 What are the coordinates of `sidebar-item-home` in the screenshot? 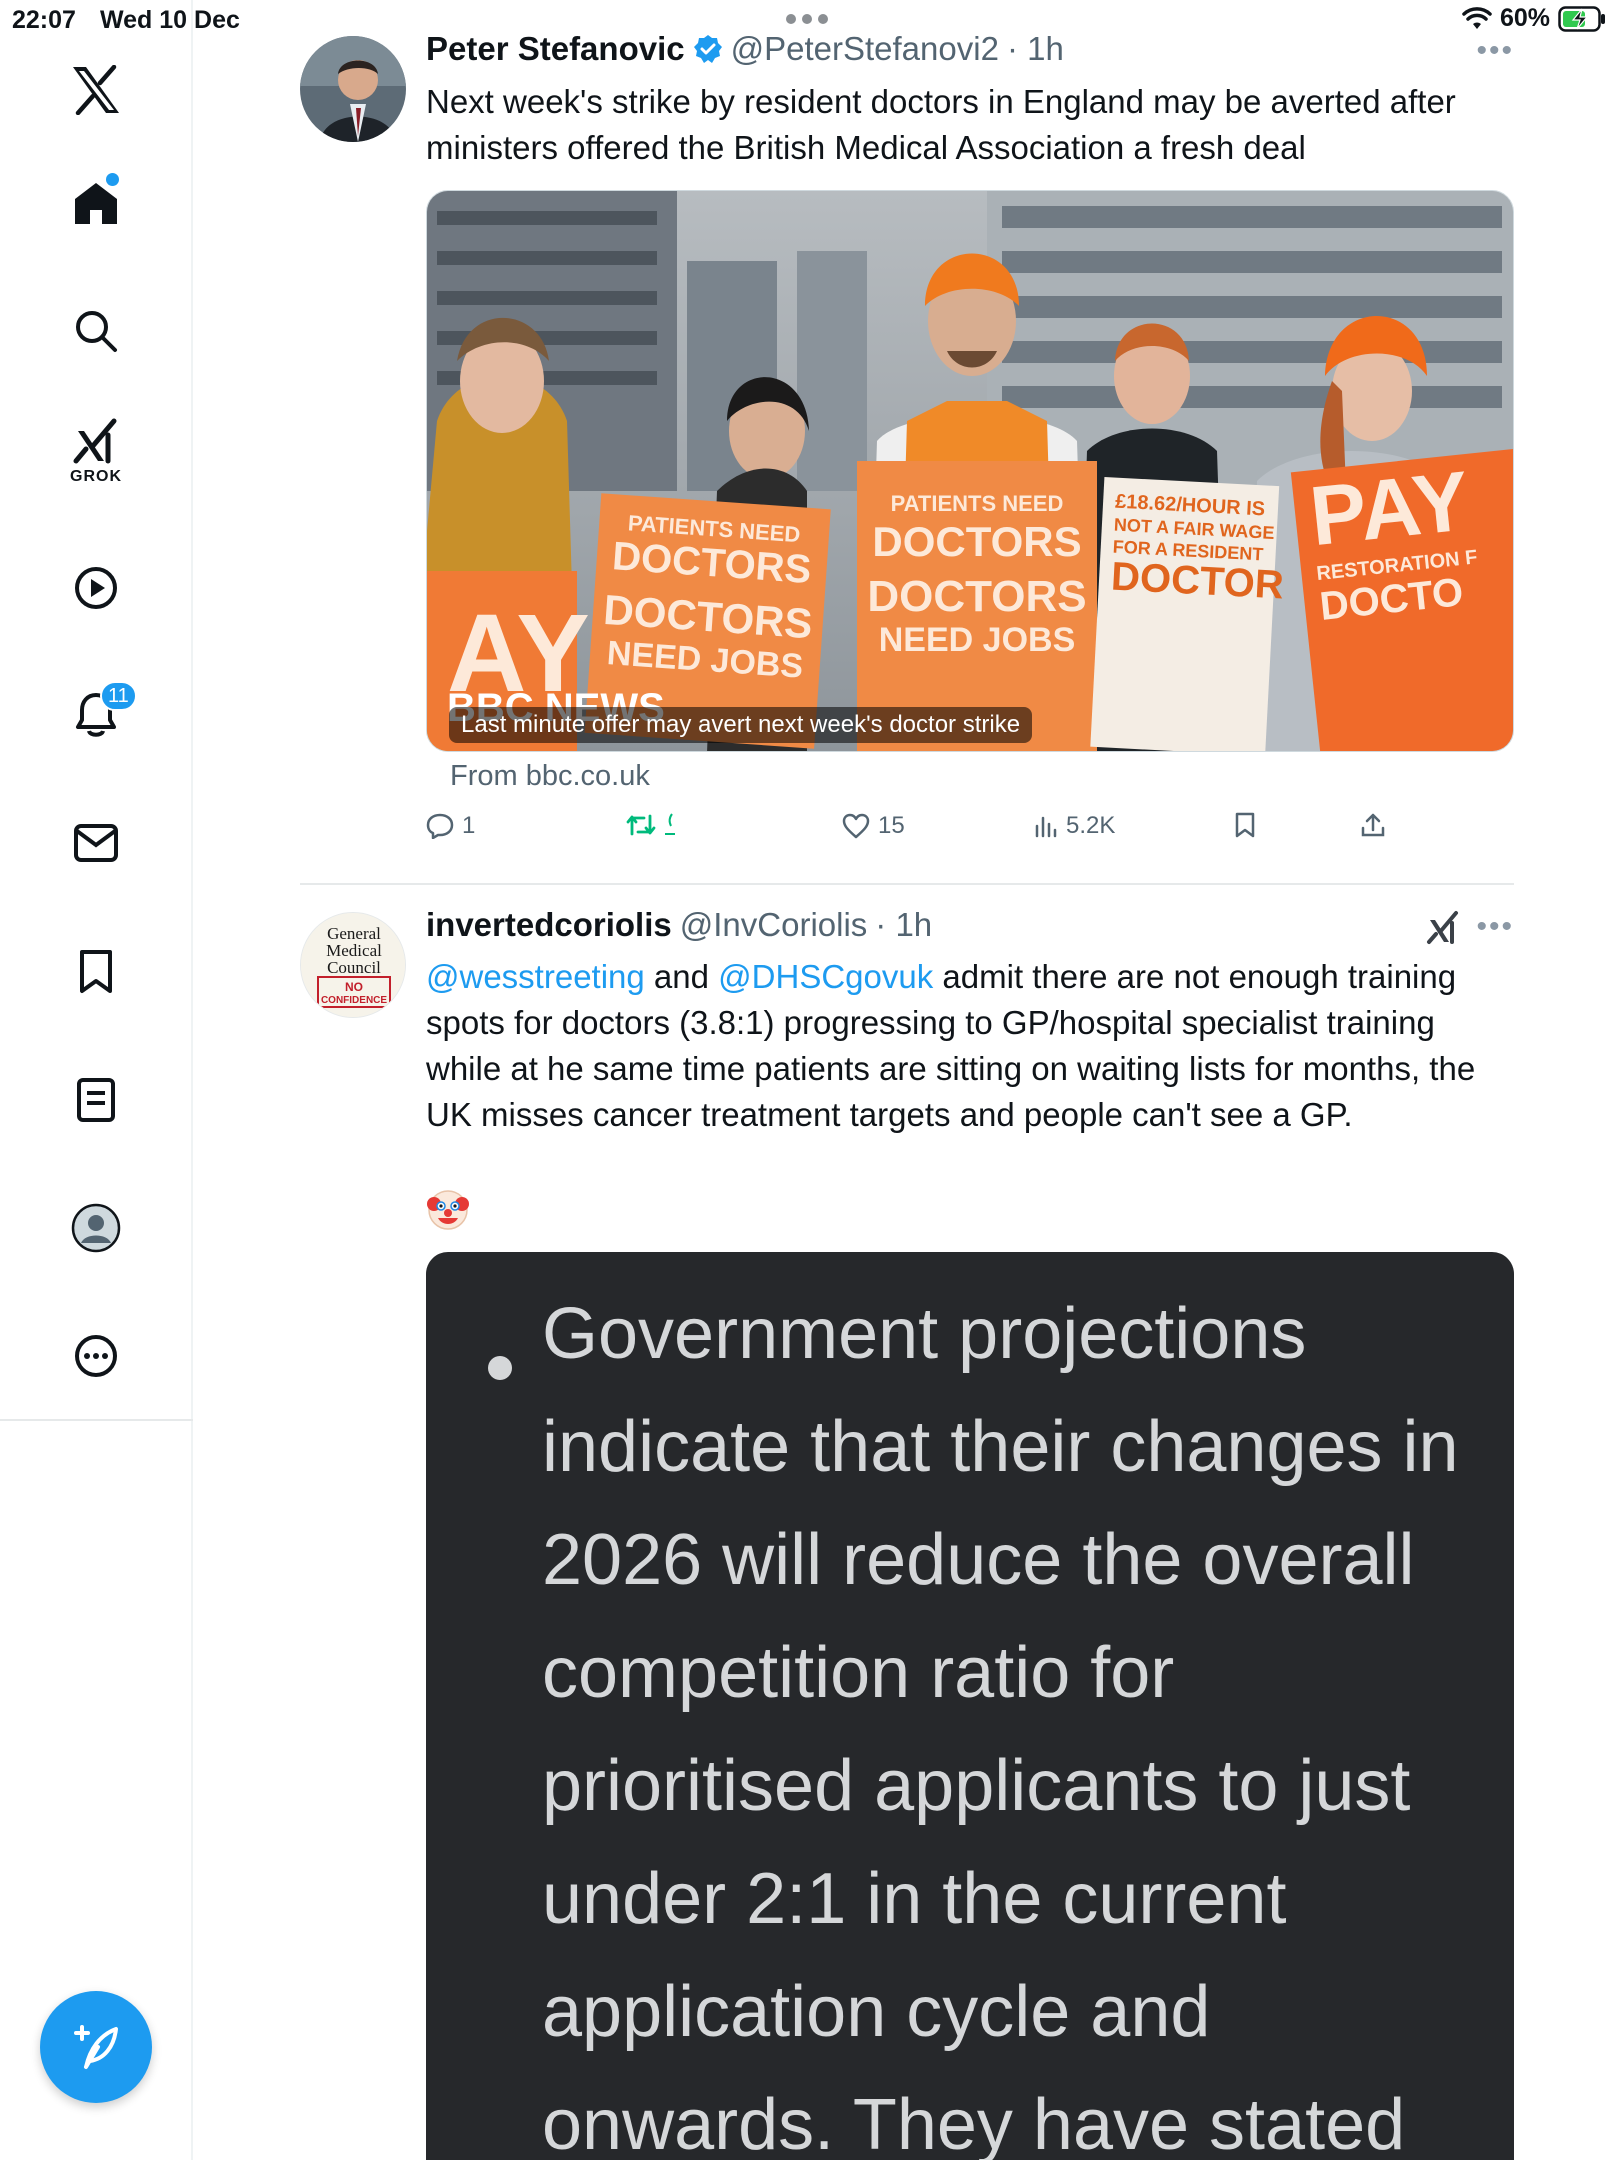 It's located at (96, 203).